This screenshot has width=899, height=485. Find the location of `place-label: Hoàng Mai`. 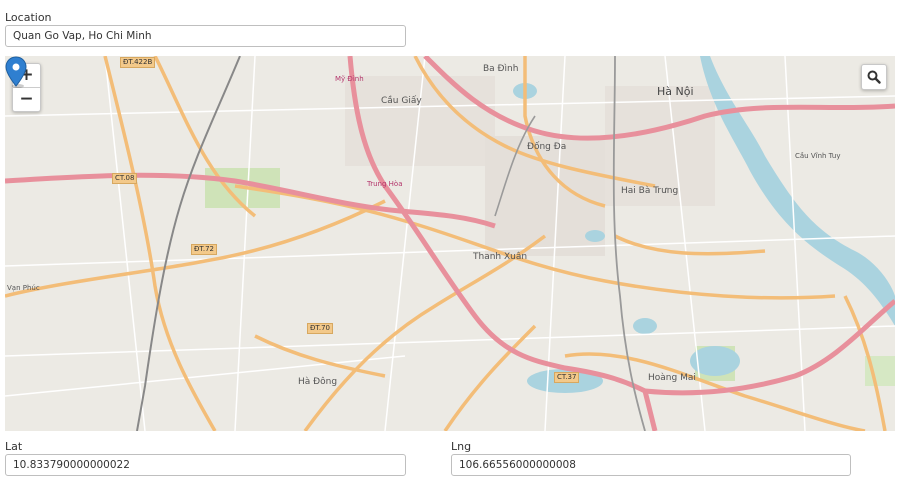

place-label: Hoàng Mai is located at coordinates (672, 378).